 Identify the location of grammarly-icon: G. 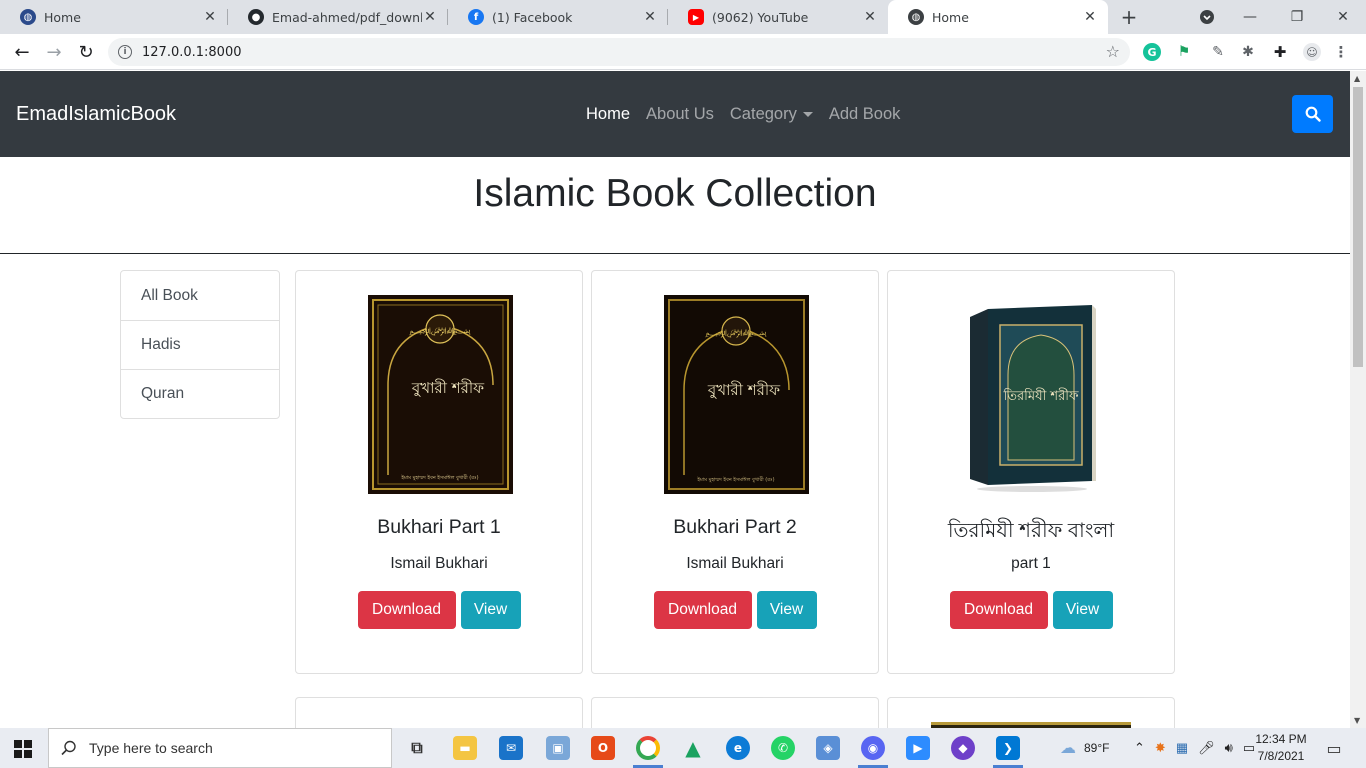
(1152, 52).